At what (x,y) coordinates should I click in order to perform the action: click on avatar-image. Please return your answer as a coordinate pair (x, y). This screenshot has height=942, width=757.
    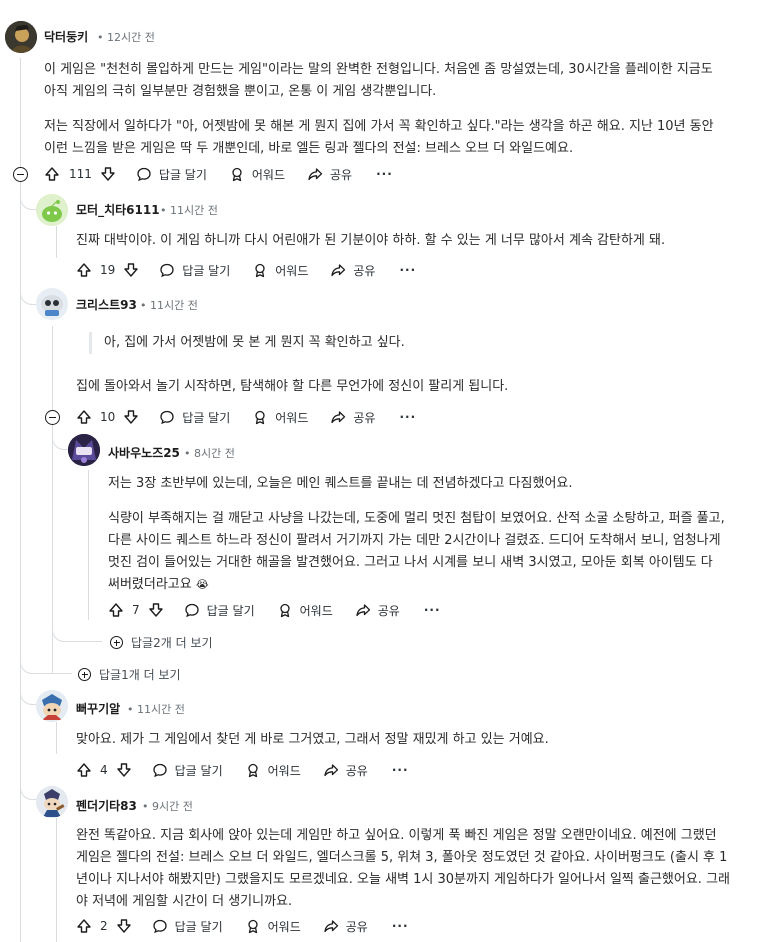
    Looking at the image, I should click on (21, 37).